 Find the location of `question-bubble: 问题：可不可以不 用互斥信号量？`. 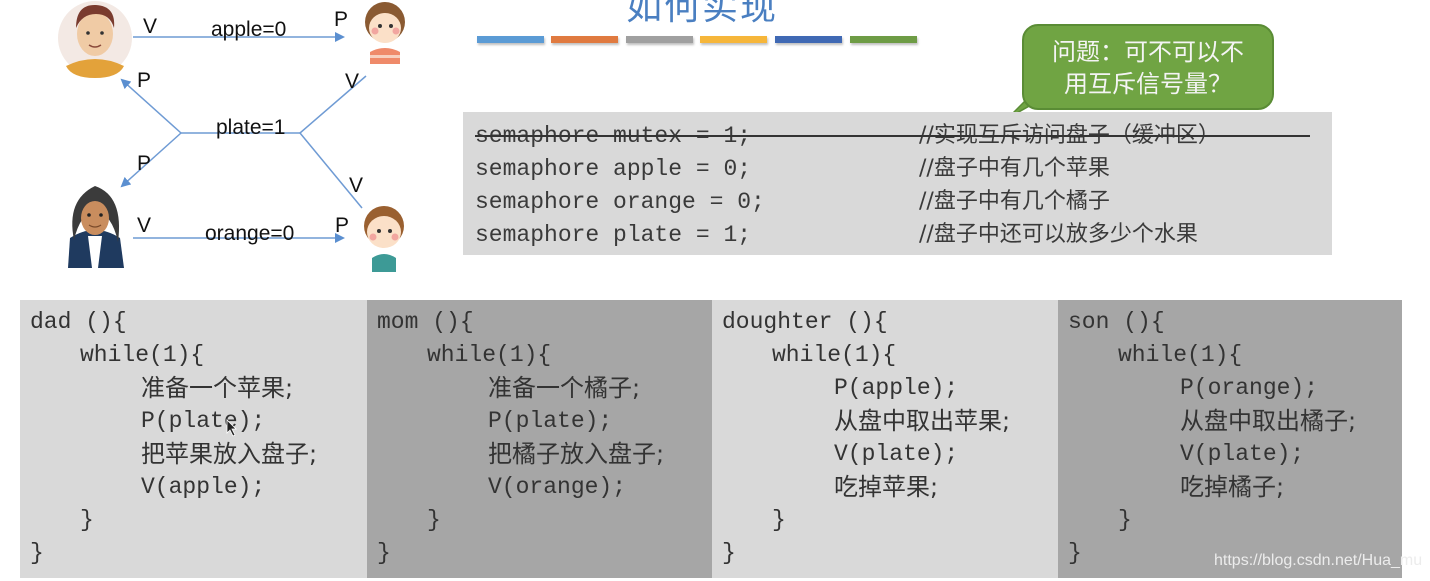

question-bubble: 问题：可不可以不 用互斥信号量？ is located at coordinates (1148, 67).